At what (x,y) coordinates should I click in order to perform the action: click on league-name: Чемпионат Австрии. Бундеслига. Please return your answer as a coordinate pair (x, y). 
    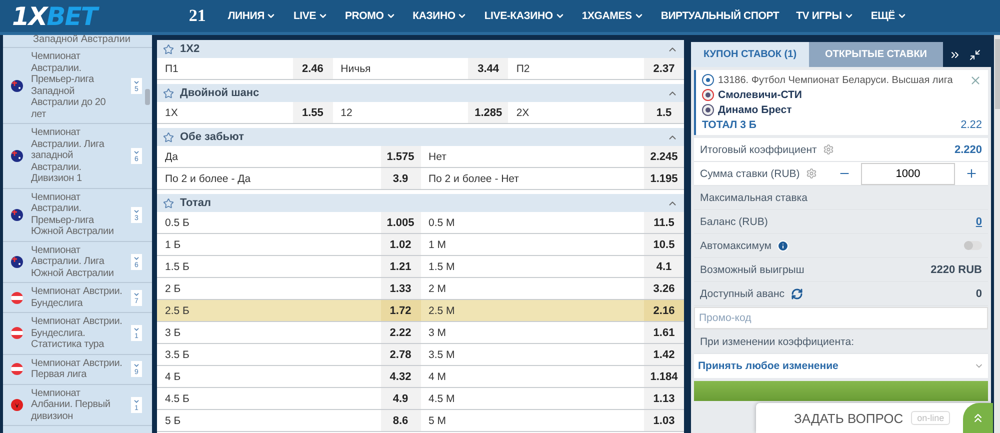
    Looking at the image, I should click on (77, 297).